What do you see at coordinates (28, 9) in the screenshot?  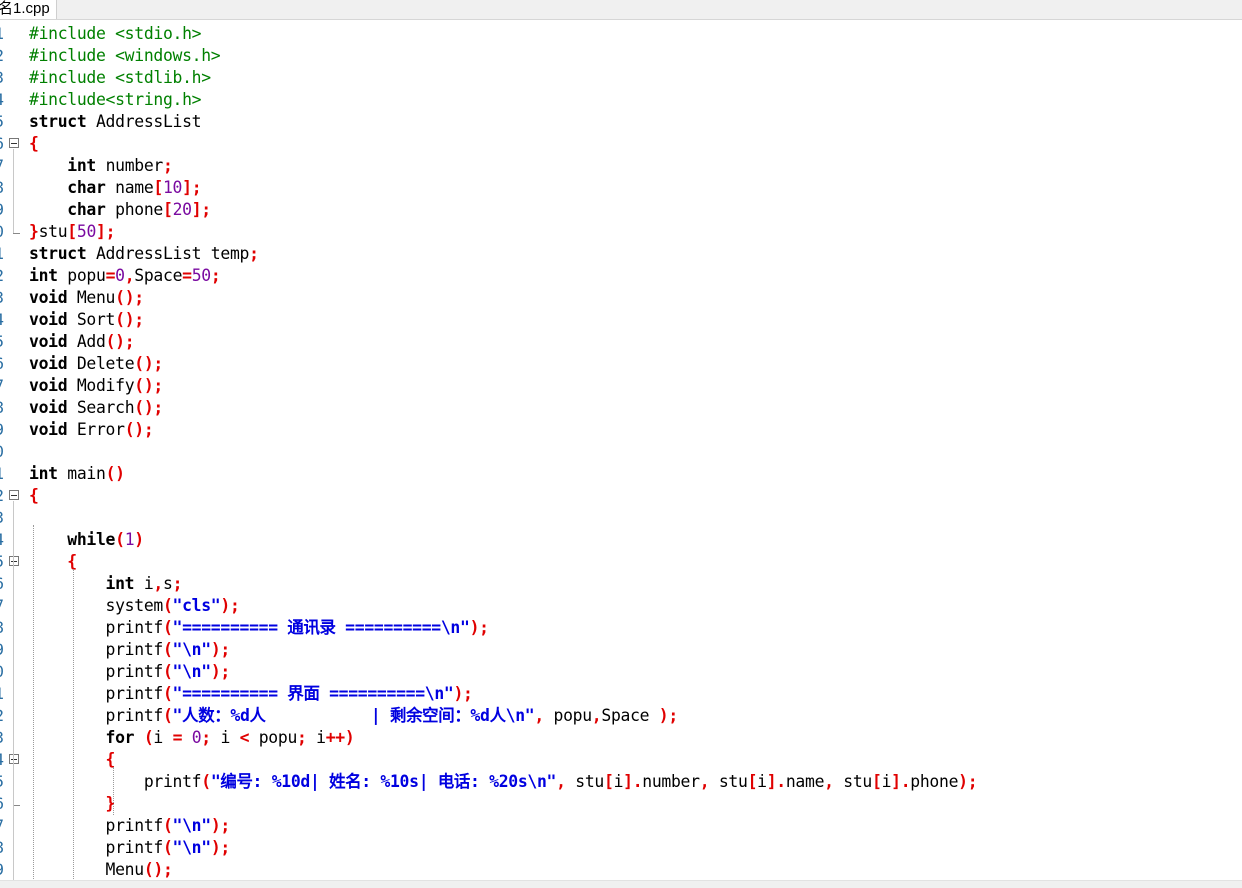 I see `file-tab: 名1.cpp` at bounding box center [28, 9].